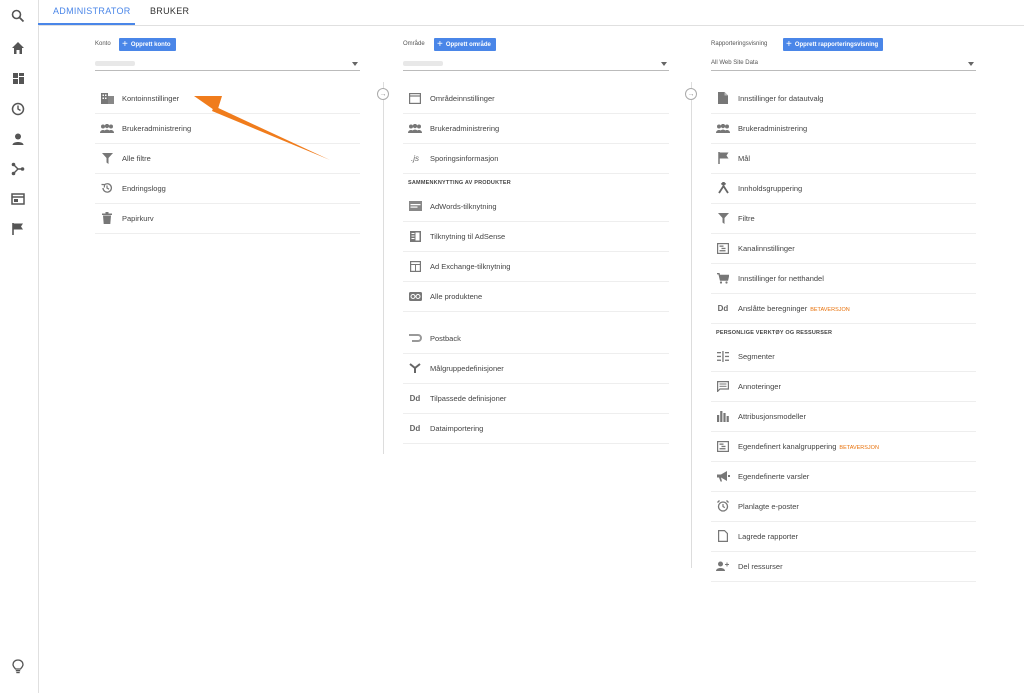 The image size is (1024, 693). What do you see at coordinates (18, 199) in the screenshot?
I see `behavior-icon` at bounding box center [18, 199].